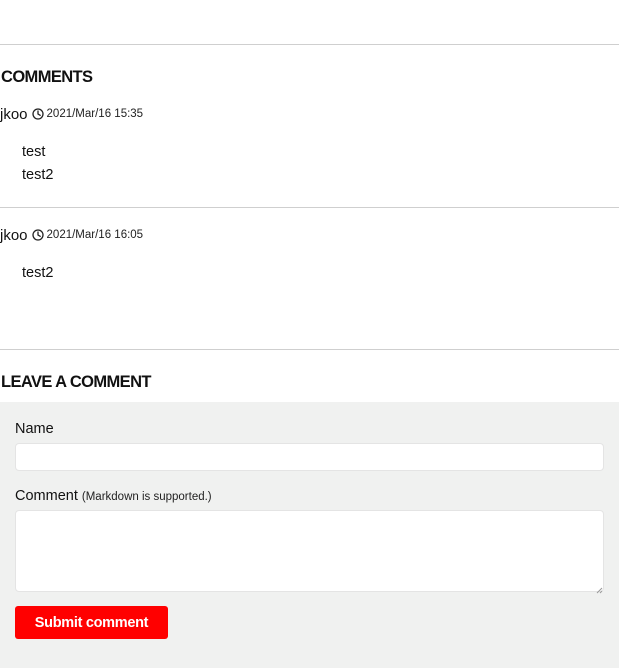 Image resolution: width=619 pixels, height=668 pixels. What do you see at coordinates (46, 496) in the screenshot?
I see `comment-label: Comment` at bounding box center [46, 496].